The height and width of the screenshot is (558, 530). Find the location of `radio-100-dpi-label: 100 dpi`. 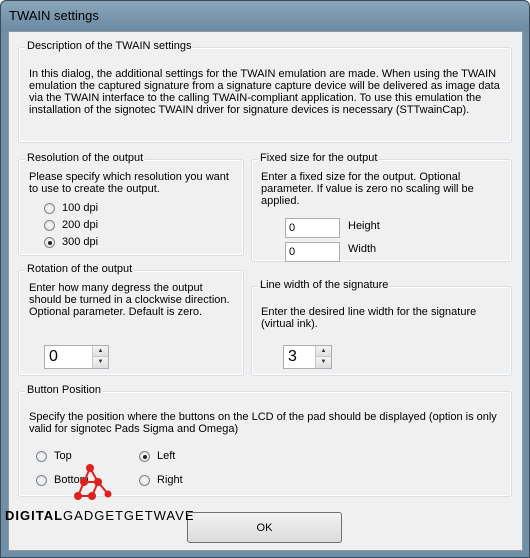

radio-100-dpi-label: 100 dpi is located at coordinates (80, 208).